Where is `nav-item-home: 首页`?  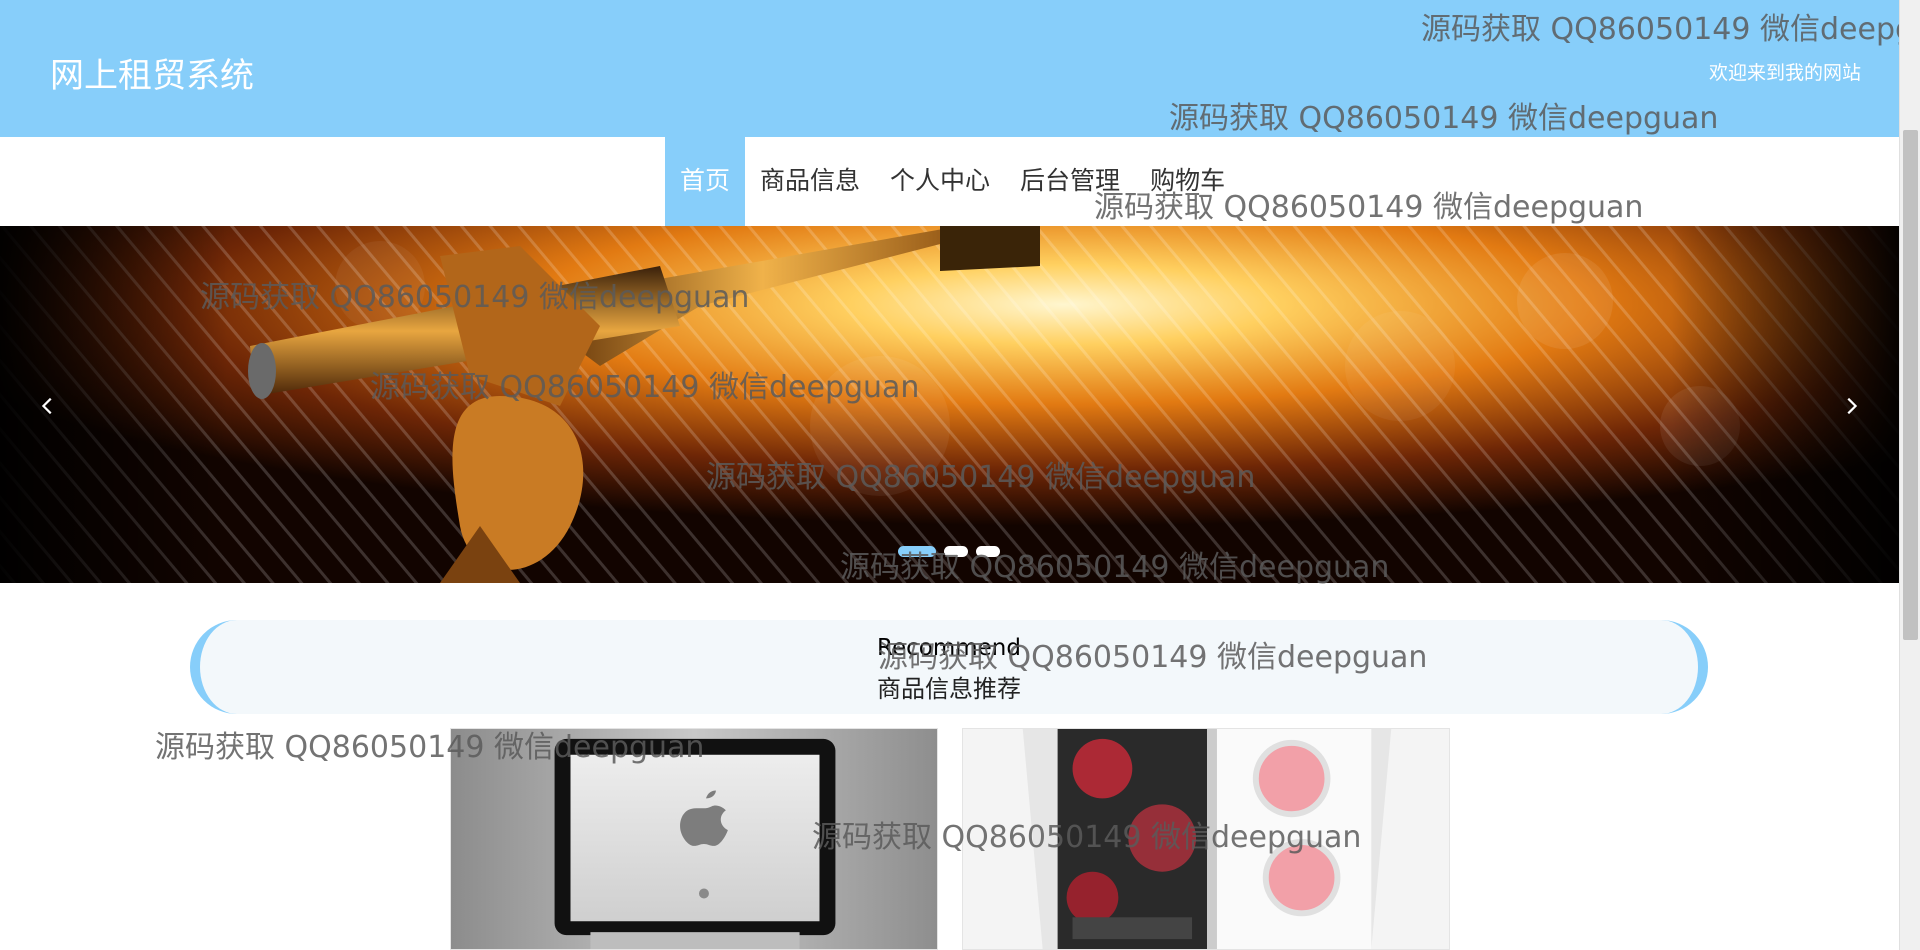 nav-item-home: 首页 is located at coordinates (705, 181).